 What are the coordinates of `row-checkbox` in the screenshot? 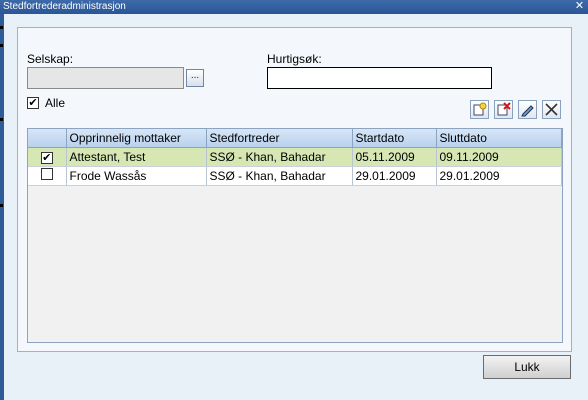 It's located at (46, 174).